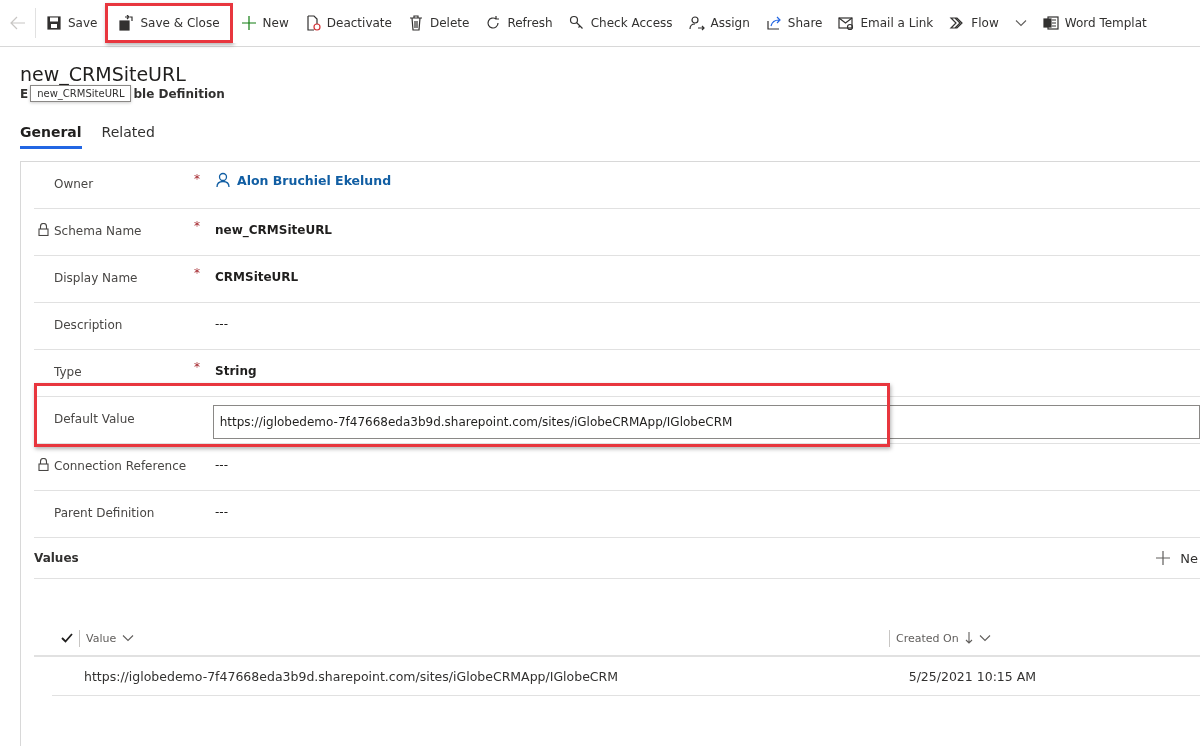 The image size is (1200, 746). Describe the element at coordinates (1039, 638) in the screenshot. I see `column-header: Created On` at that location.